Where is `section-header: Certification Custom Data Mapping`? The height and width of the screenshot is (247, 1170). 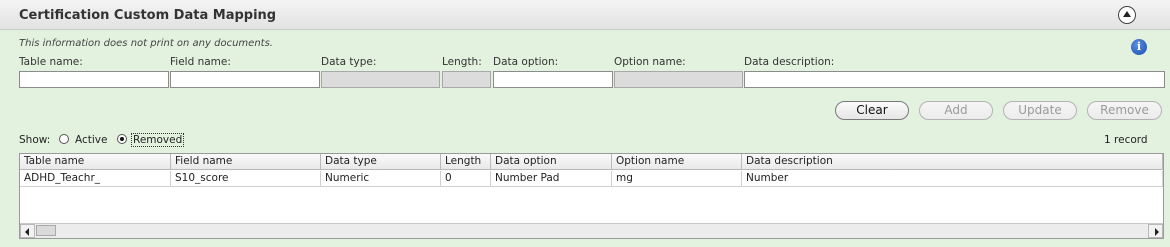 section-header: Certification Custom Data Mapping is located at coordinates (585, 15).